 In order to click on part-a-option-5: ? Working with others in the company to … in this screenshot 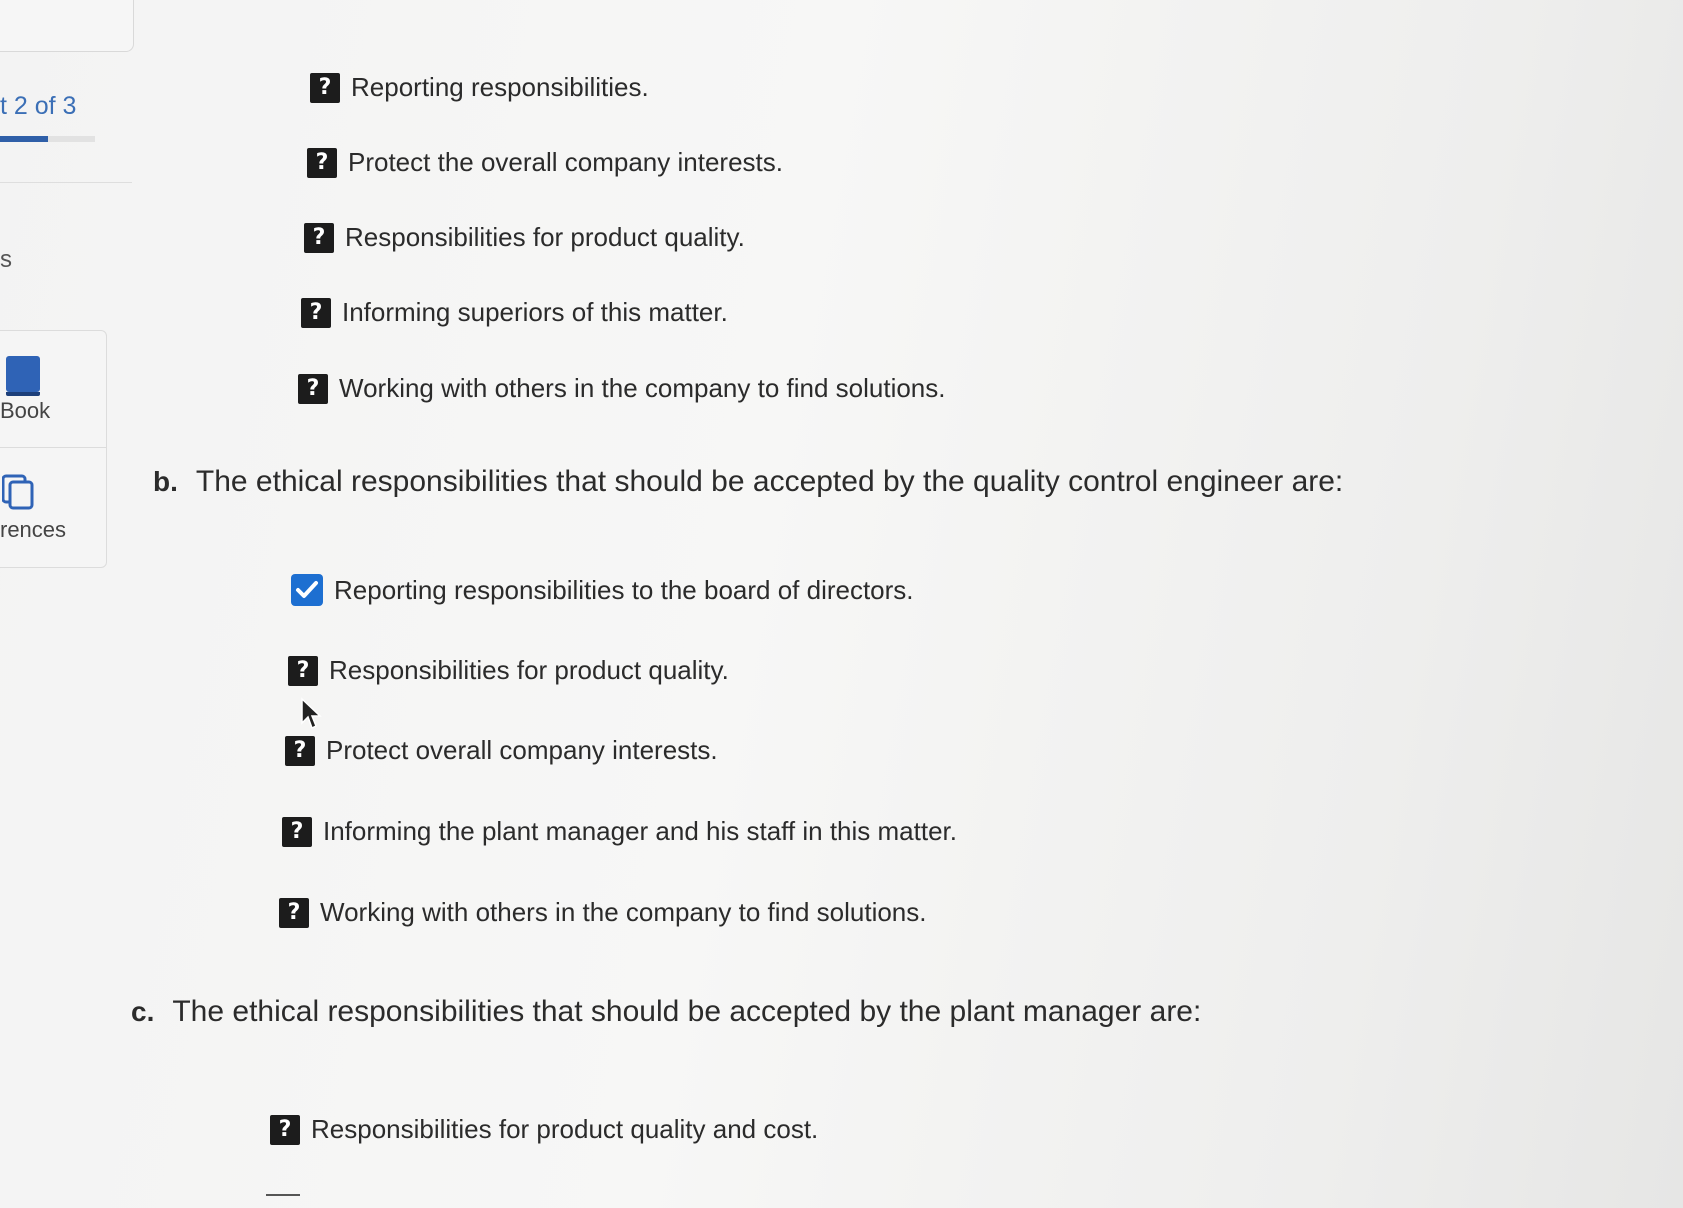, I will do `click(622, 388)`.